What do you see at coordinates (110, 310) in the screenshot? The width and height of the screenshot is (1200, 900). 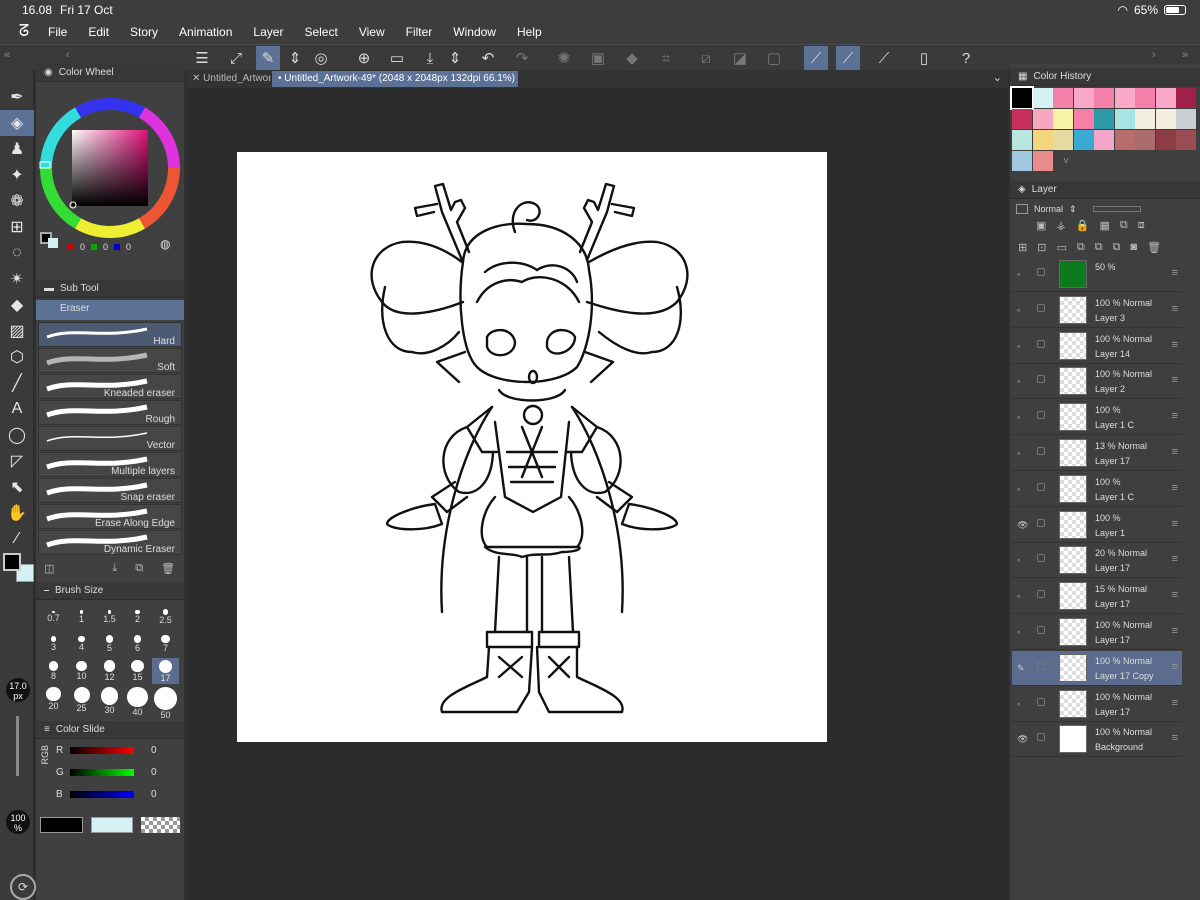 I see `subtool-group-eraser: Eraser` at bounding box center [110, 310].